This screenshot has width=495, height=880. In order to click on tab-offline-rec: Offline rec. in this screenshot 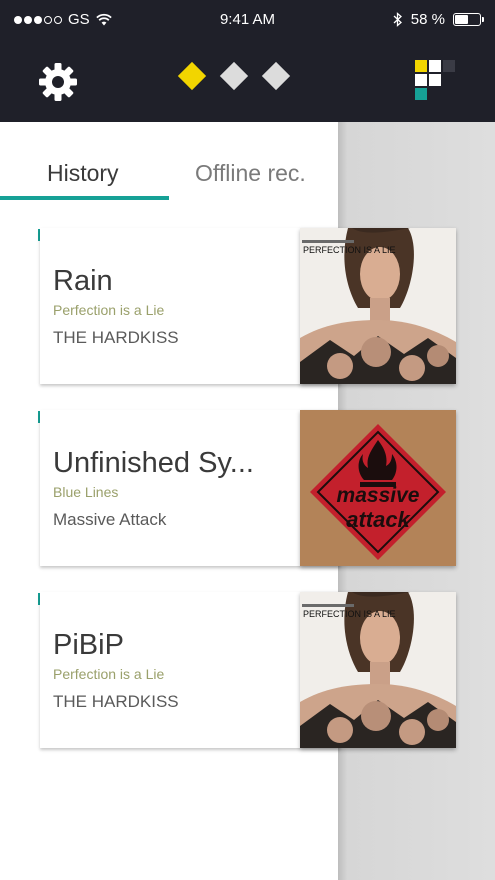, I will do `click(250, 173)`.